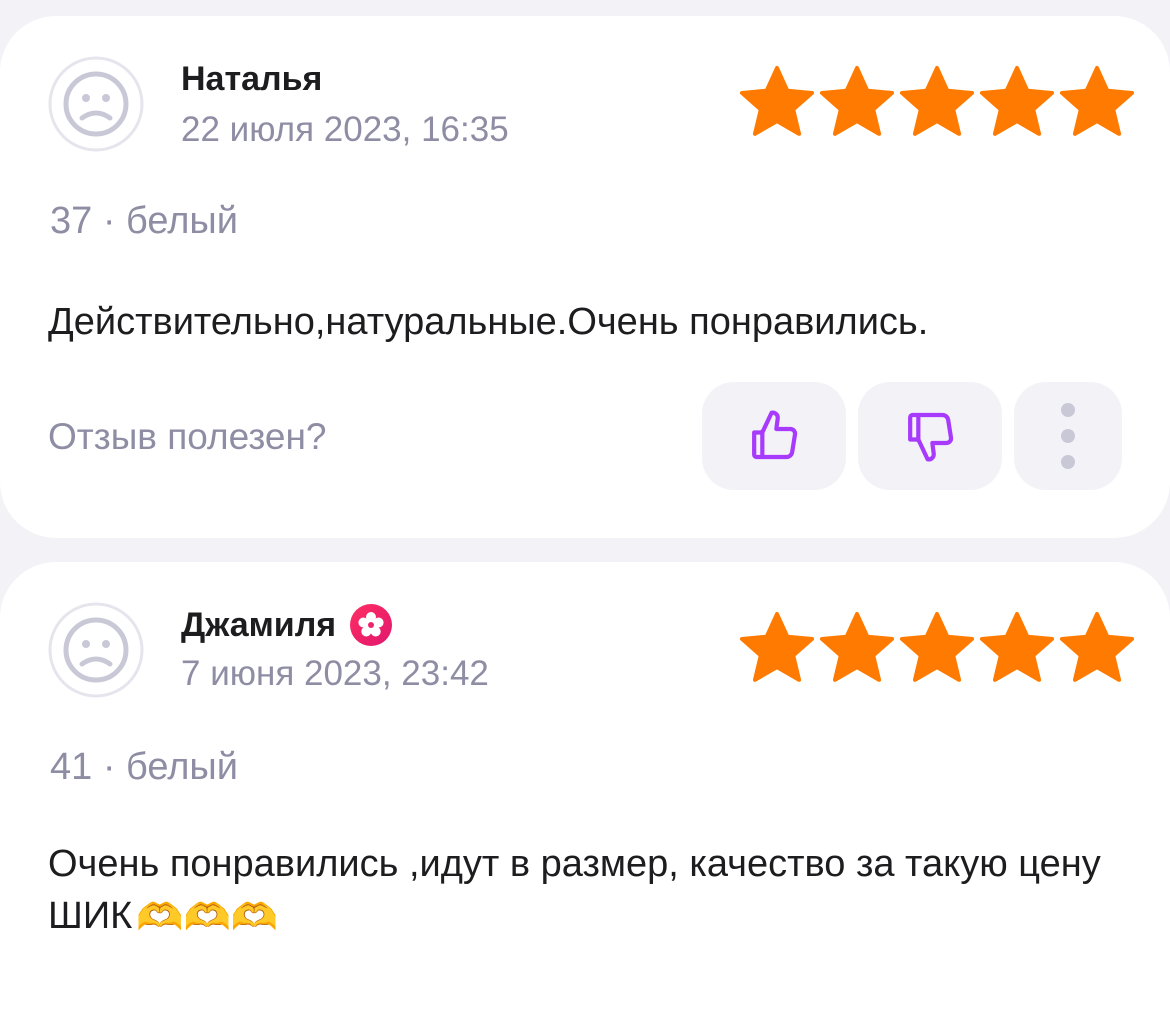  What do you see at coordinates (207, 917) in the screenshot?
I see `heart-hands-emoji: 🫶🫶🫶` at bounding box center [207, 917].